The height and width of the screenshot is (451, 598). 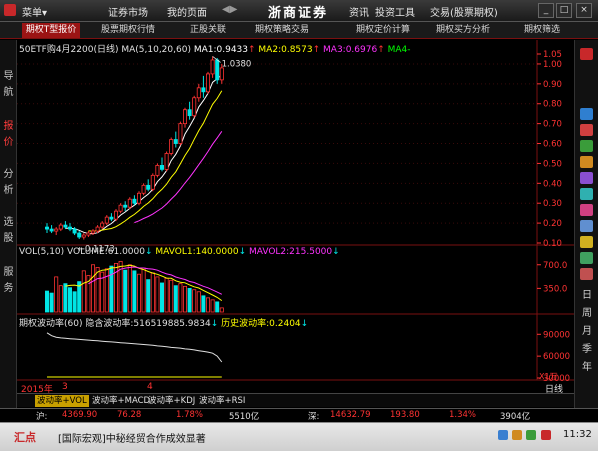 What do you see at coordinates (208, 30) in the screenshot?
I see `tab-underlying-link: 正股关联` at bounding box center [208, 30].